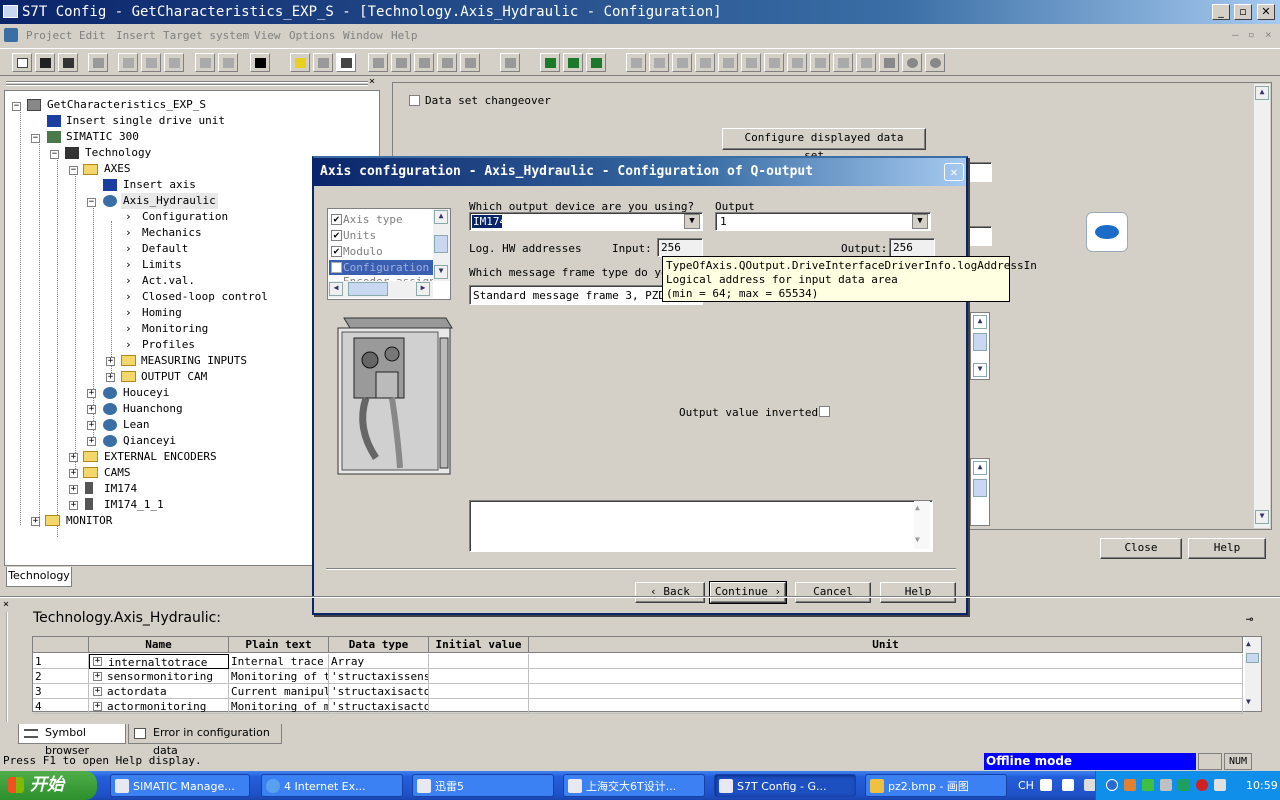  I want to click on tree-item-qianceyi: Qianceyi, so click(149, 441).